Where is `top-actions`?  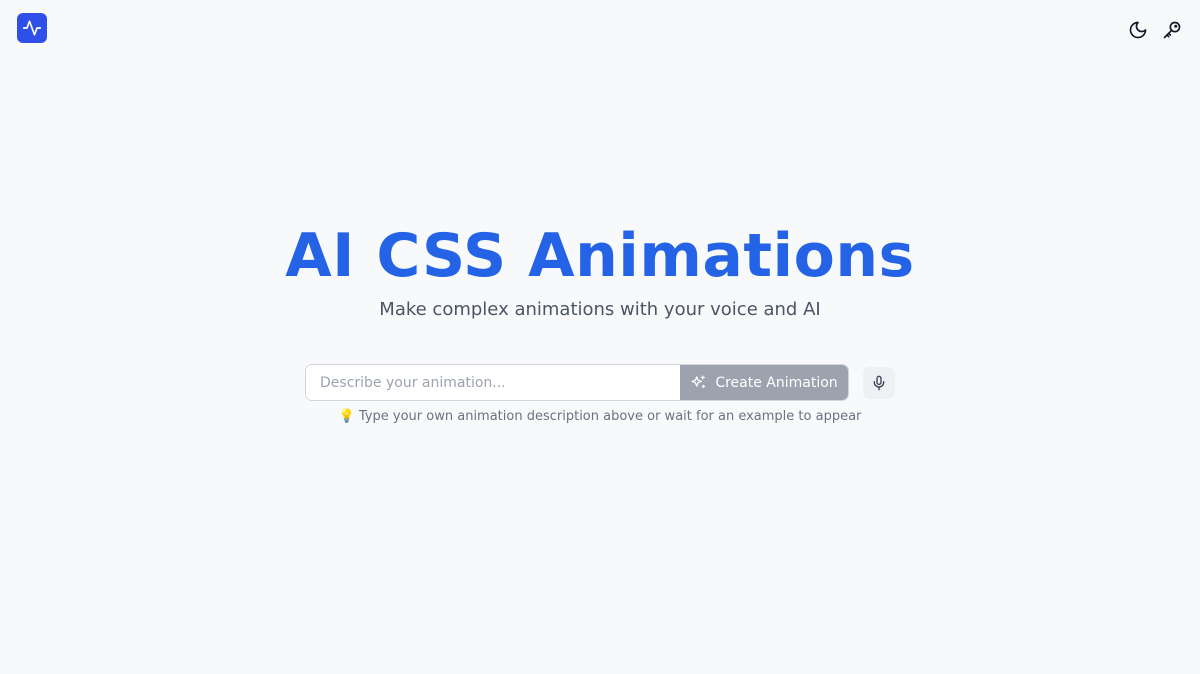 top-actions is located at coordinates (1155, 30).